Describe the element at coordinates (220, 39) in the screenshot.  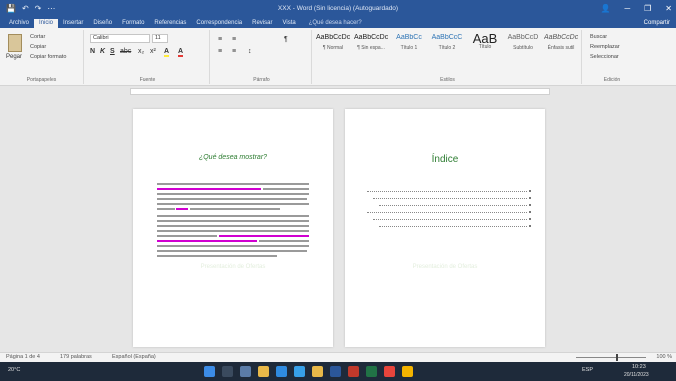
I see `bullets-button: ≡` at that location.